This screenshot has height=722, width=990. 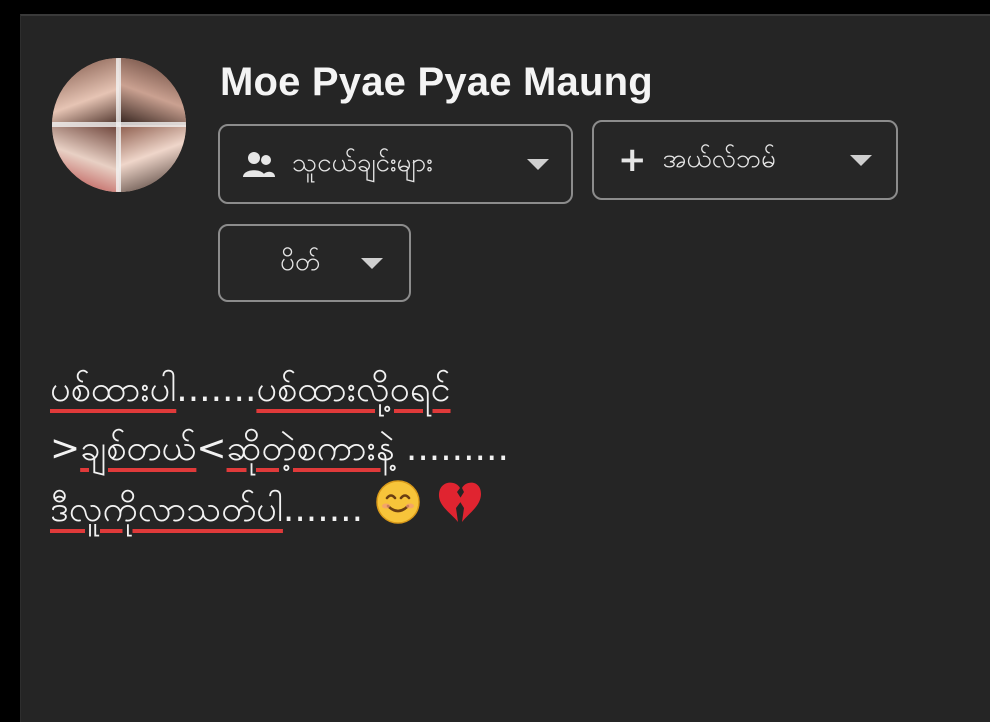 What do you see at coordinates (310, 448) in the screenshot?
I see `post-word: ဆိုတဲ့စကားနဲ့` at bounding box center [310, 448].